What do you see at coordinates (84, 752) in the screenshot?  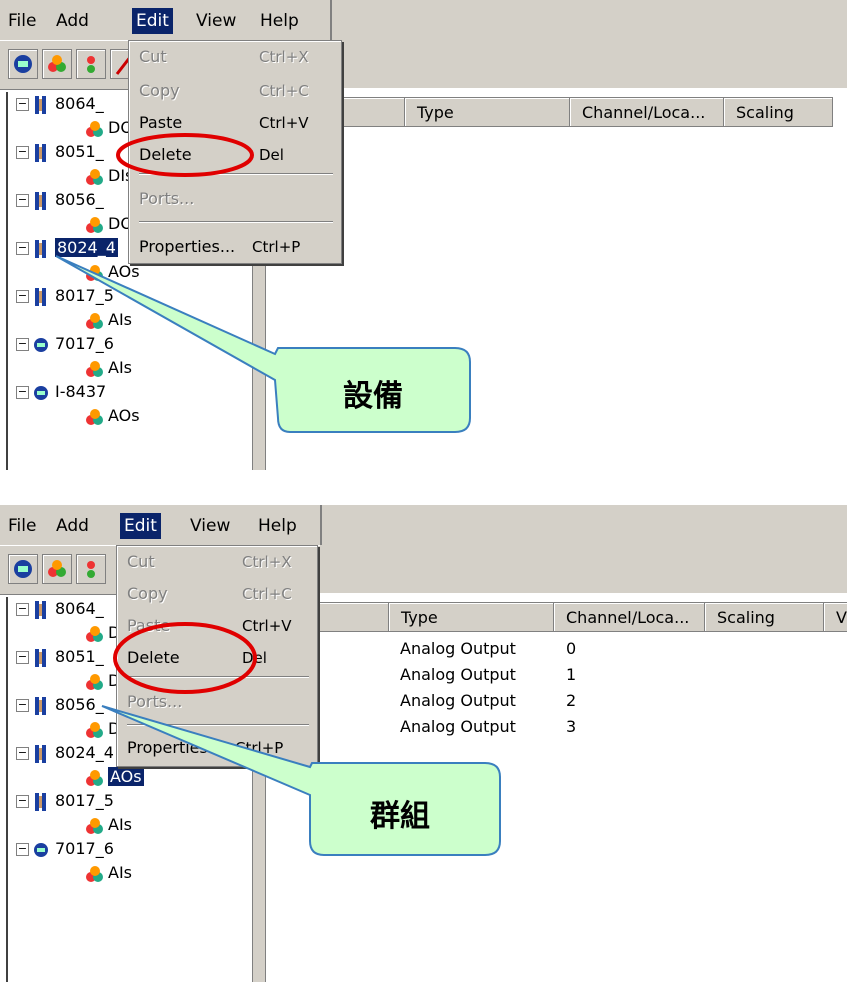 I see `device-label: 8024_4` at bounding box center [84, 752].